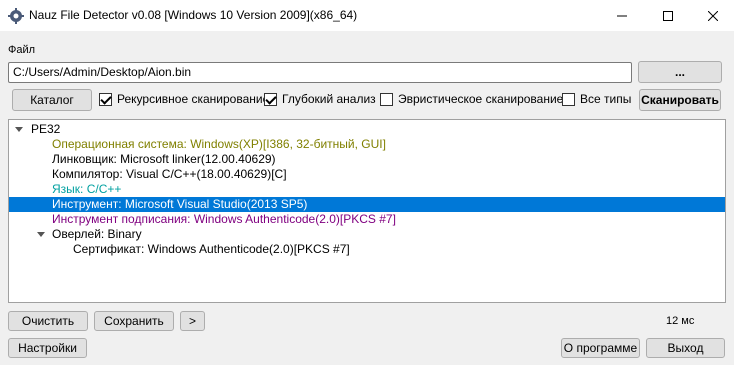 This screenshot has width=734, height=365. What do you see at coordinates (367, 174) in the screenshot?
I see `tree-item-compiler: Компилятор: Visual C/C++(18.00.40629)[C]` at bounding box center [367, 174].